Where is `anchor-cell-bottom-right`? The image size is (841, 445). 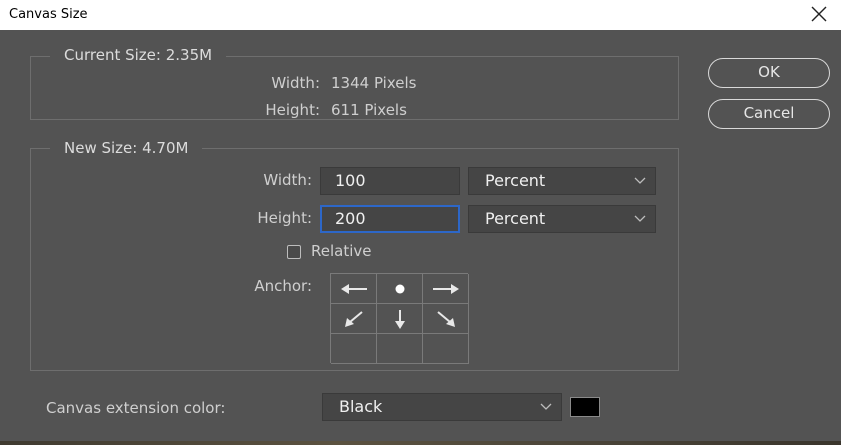 anchor-cell-bottom-right is located at coordinates (446, 349).